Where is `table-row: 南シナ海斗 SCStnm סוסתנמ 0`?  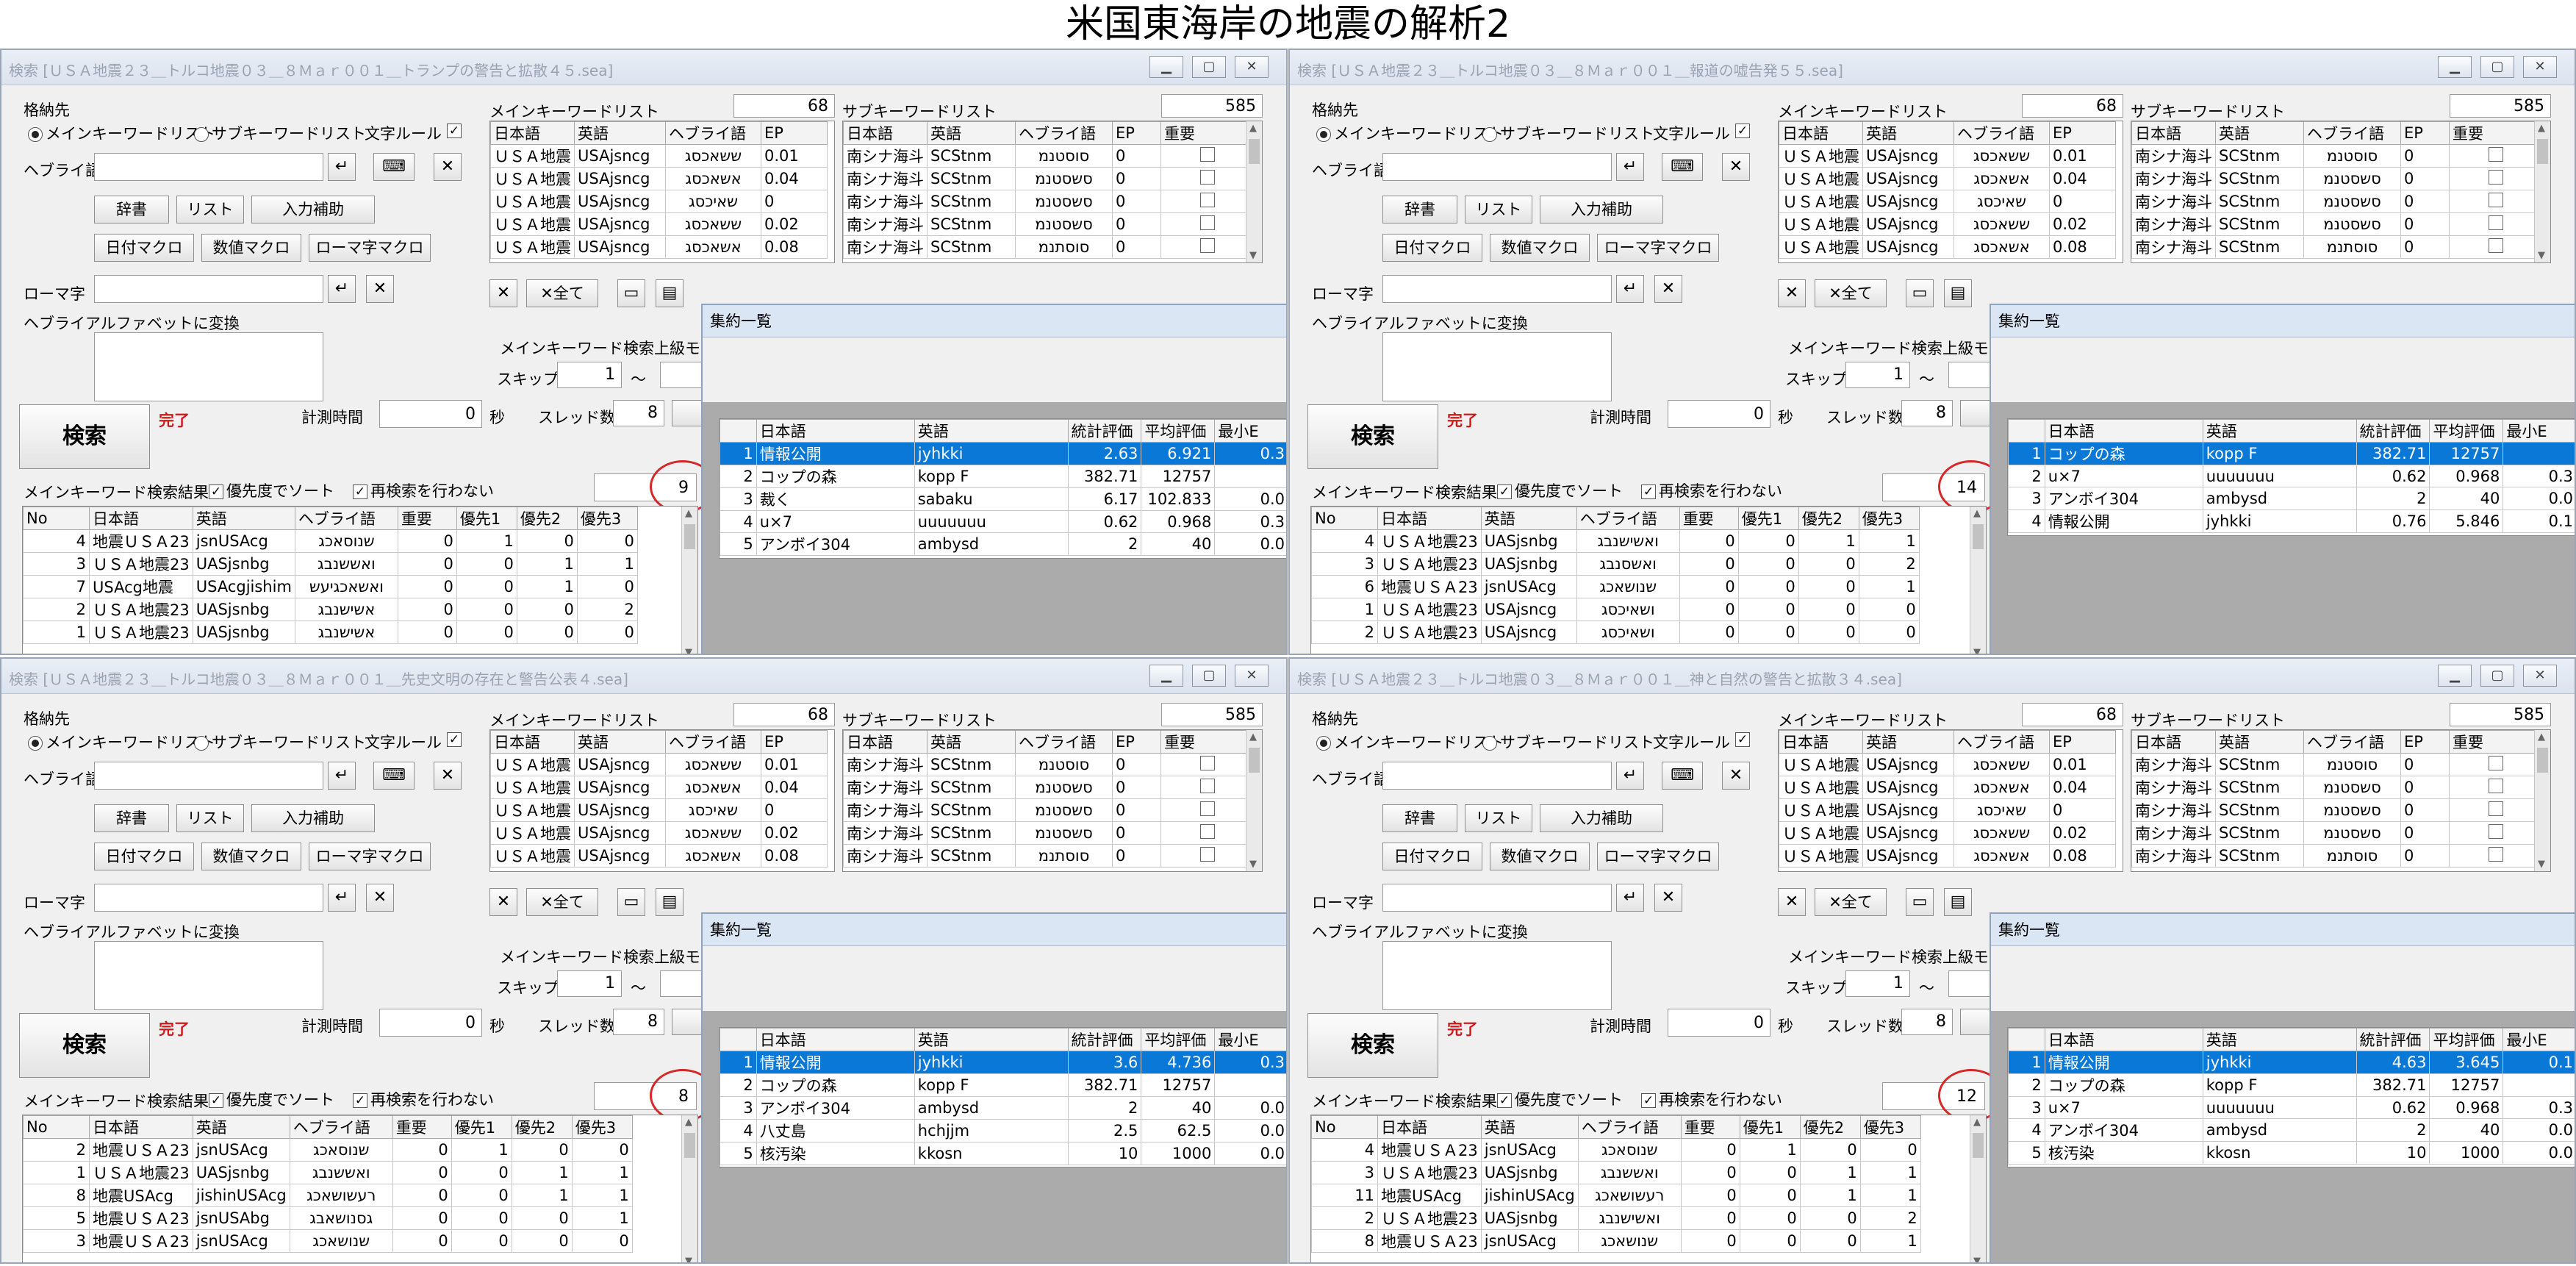 table-row: 南シナ海斗 SCStnm סוסתנמ 0 is located at coordinates (1048, 856).